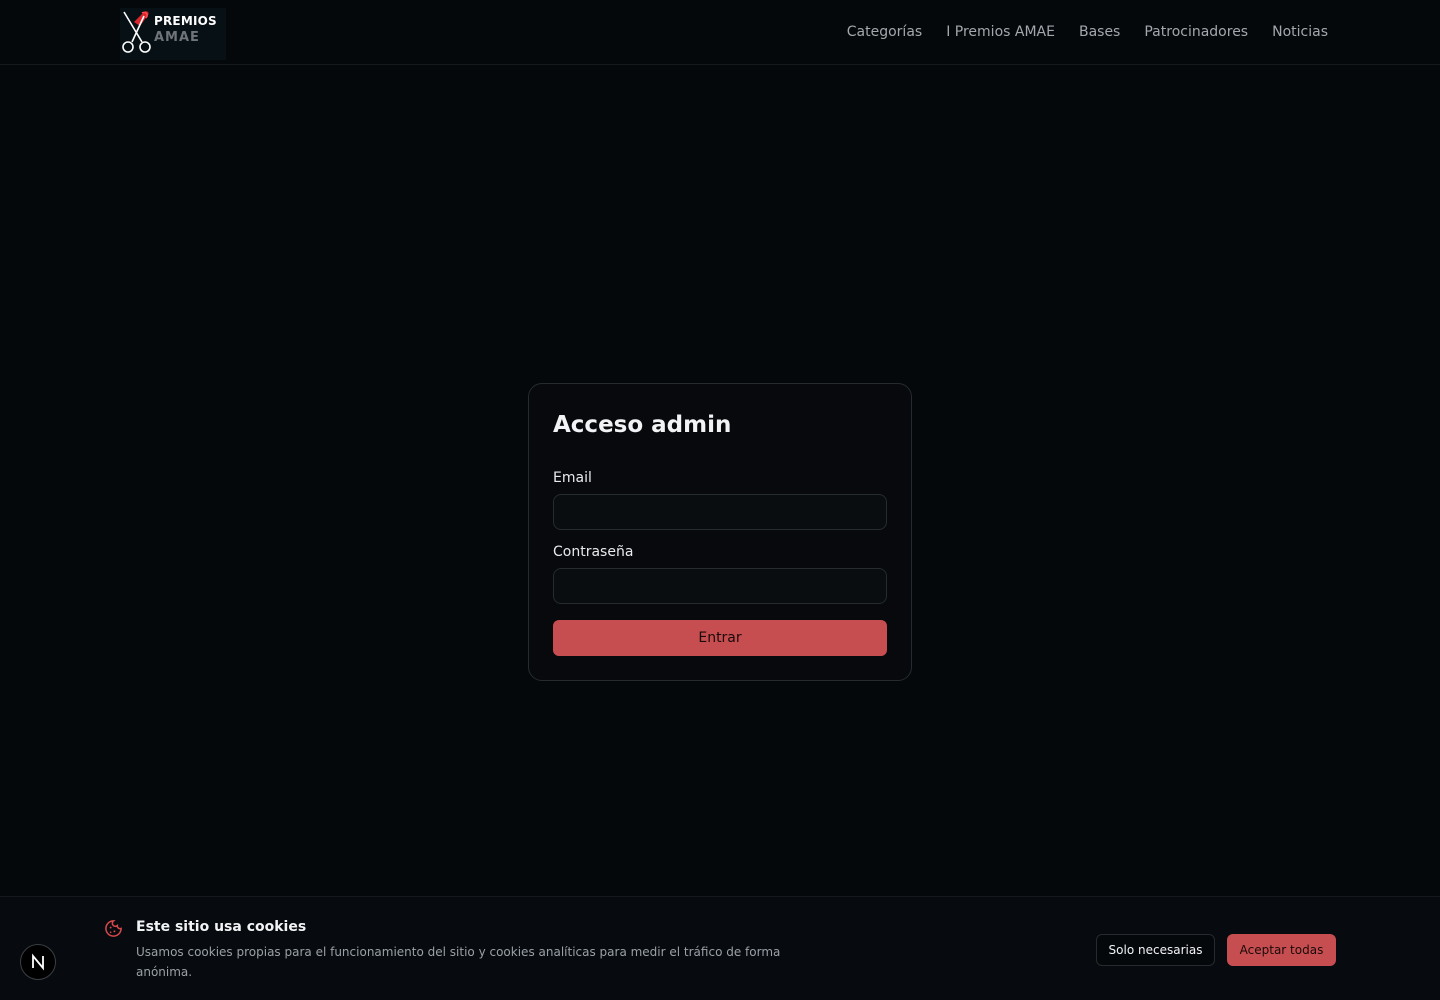 This screenshot has width=1440, height=1000. What do you see at coordinates (642, 425) in the screenshot?
I see `login-title: Acceso admin` at bounding box center [642, 425].